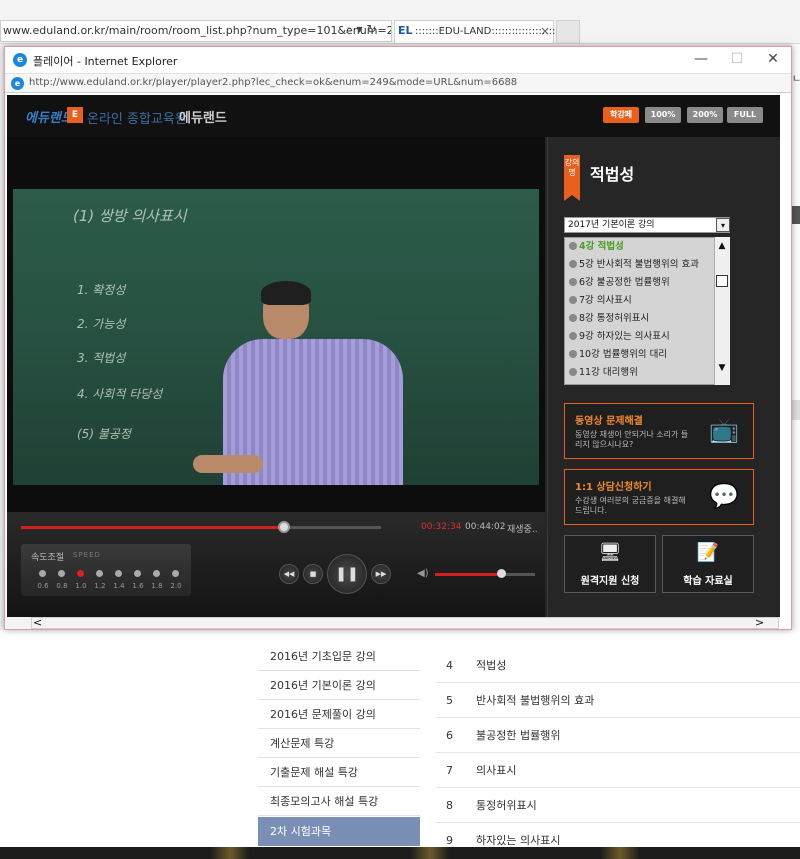 Image resolution: width=800 pixels, height=859 pixels. Describe the element at coordinates (339, 656) in the screenshot. I see `side-menu-item: 2016년 기초입문 강의` at that location.